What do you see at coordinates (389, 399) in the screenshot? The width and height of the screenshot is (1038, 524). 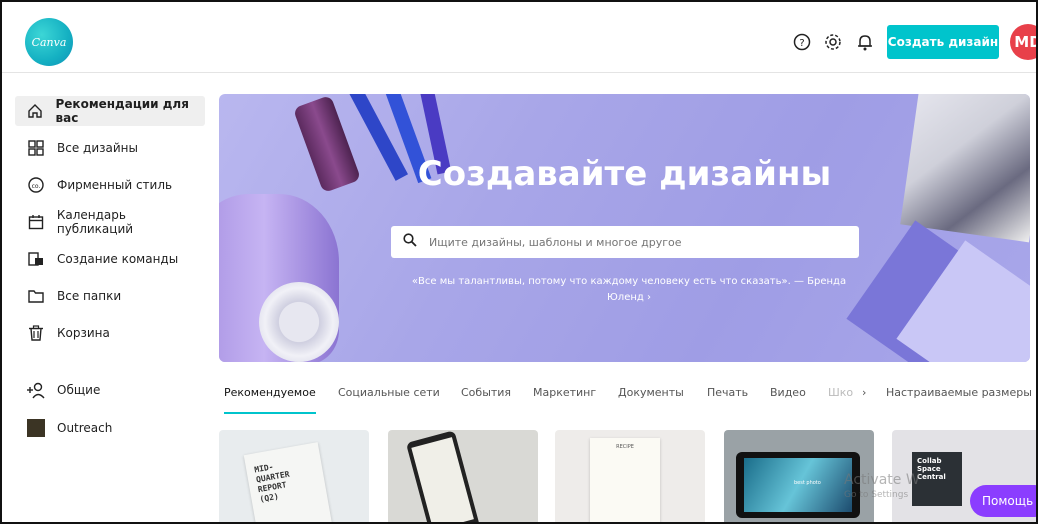 I see `tab-social-media: Социальные сети` at bounding box center [389, 399].